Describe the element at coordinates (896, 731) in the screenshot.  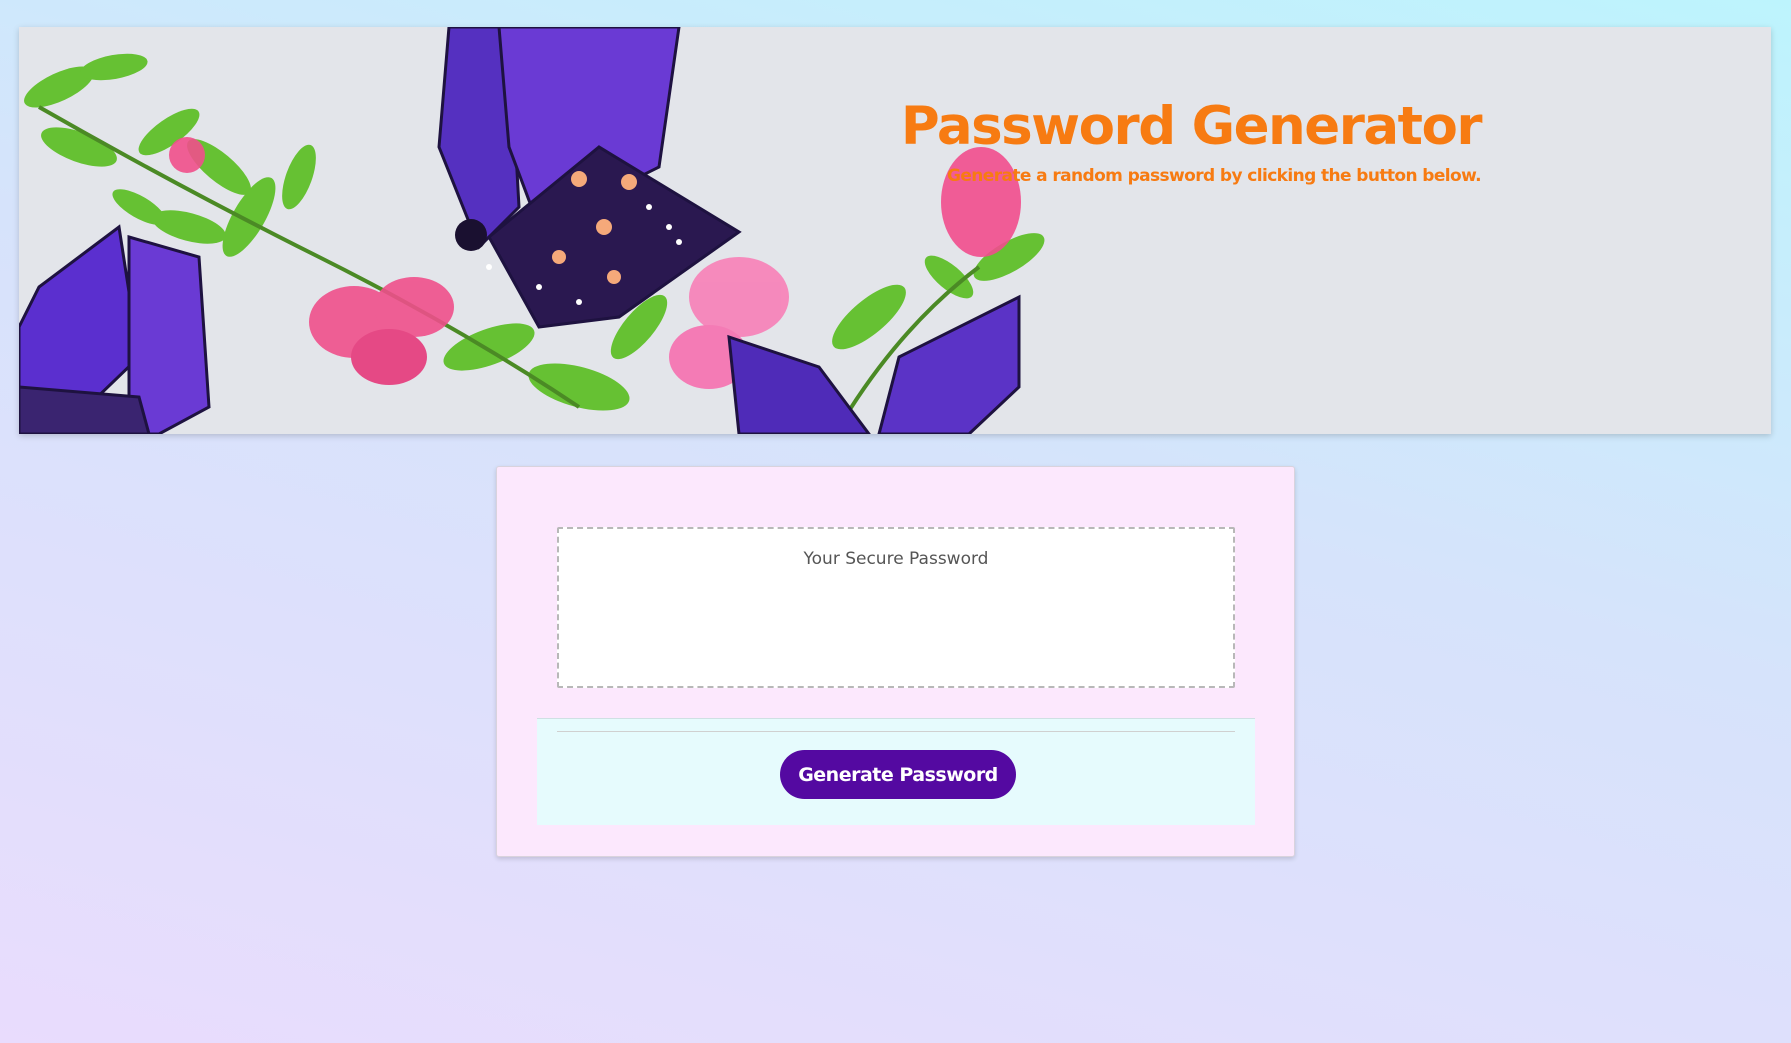
I see `footer-divider` at that location.